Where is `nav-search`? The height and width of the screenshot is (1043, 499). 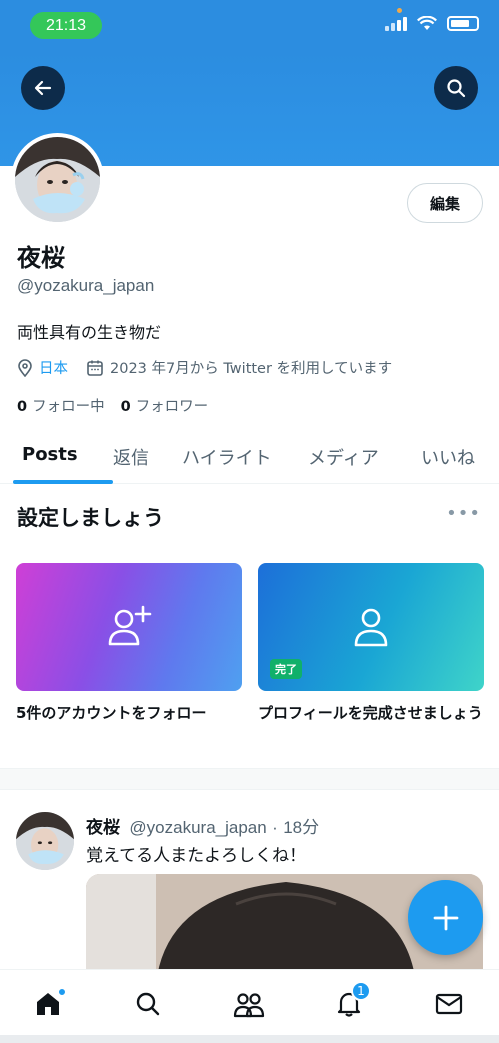 nav-search is located at coordinates (148, 1004).